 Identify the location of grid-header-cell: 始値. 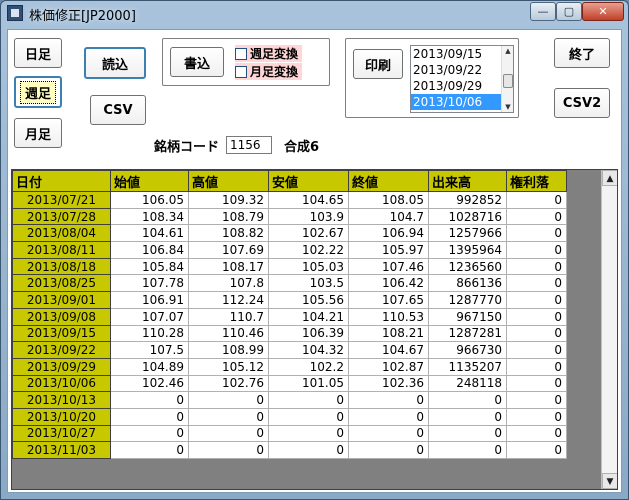
(149, 181).